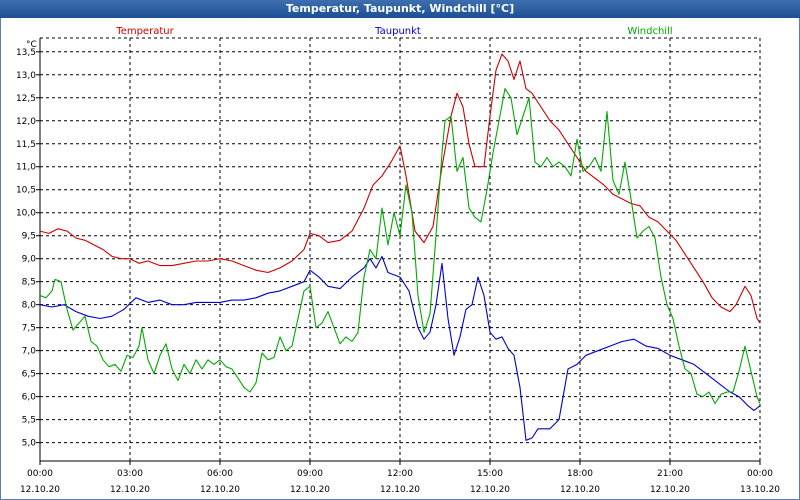 This screenshot has height=500, width=800. Describe the element at coordinates (220, 474) in the screenshot. I see `x-tick-time: 06:00` at that location.